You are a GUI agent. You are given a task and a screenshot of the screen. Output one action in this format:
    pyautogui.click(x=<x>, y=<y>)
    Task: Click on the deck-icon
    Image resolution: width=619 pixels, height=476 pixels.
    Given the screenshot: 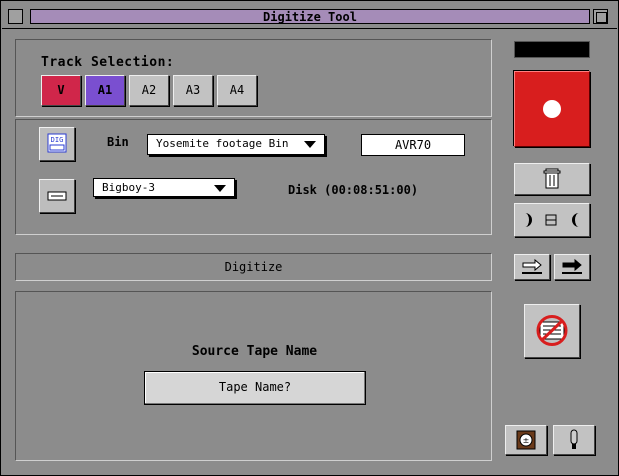 What is the action you would take?
    pyautogui.click(x=57, y=196)
    